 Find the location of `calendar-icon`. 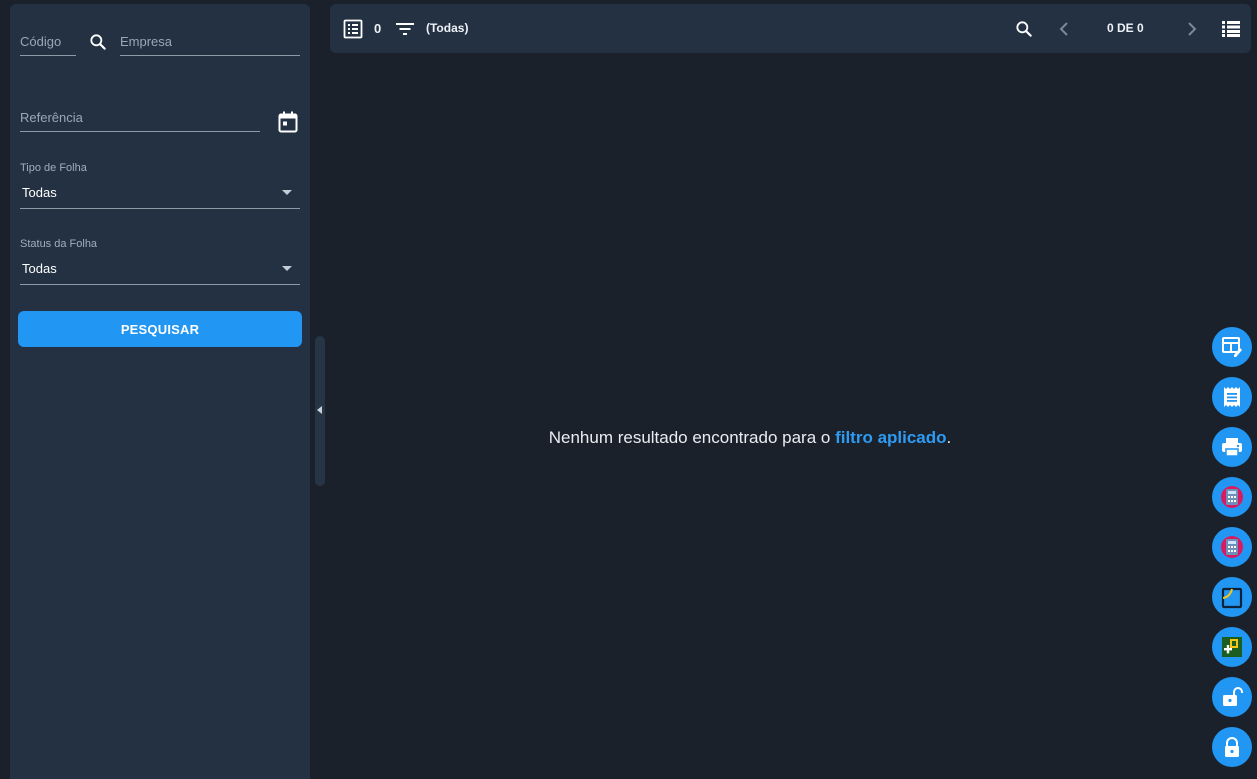

calendar-icon is located at coordinates (288, 122).